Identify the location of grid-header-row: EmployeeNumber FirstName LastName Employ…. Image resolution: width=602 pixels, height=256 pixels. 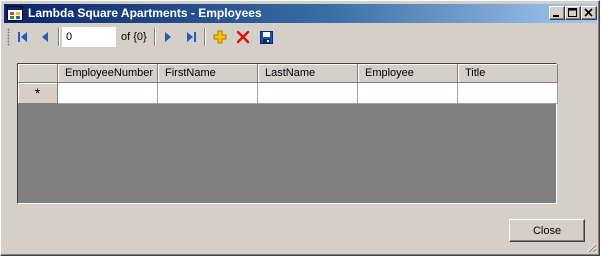
(288, 73).